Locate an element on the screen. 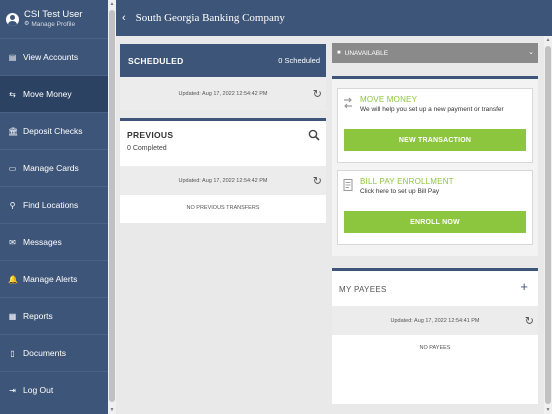  no-payees: NO PAYEES is located at coordinates (435, 348).